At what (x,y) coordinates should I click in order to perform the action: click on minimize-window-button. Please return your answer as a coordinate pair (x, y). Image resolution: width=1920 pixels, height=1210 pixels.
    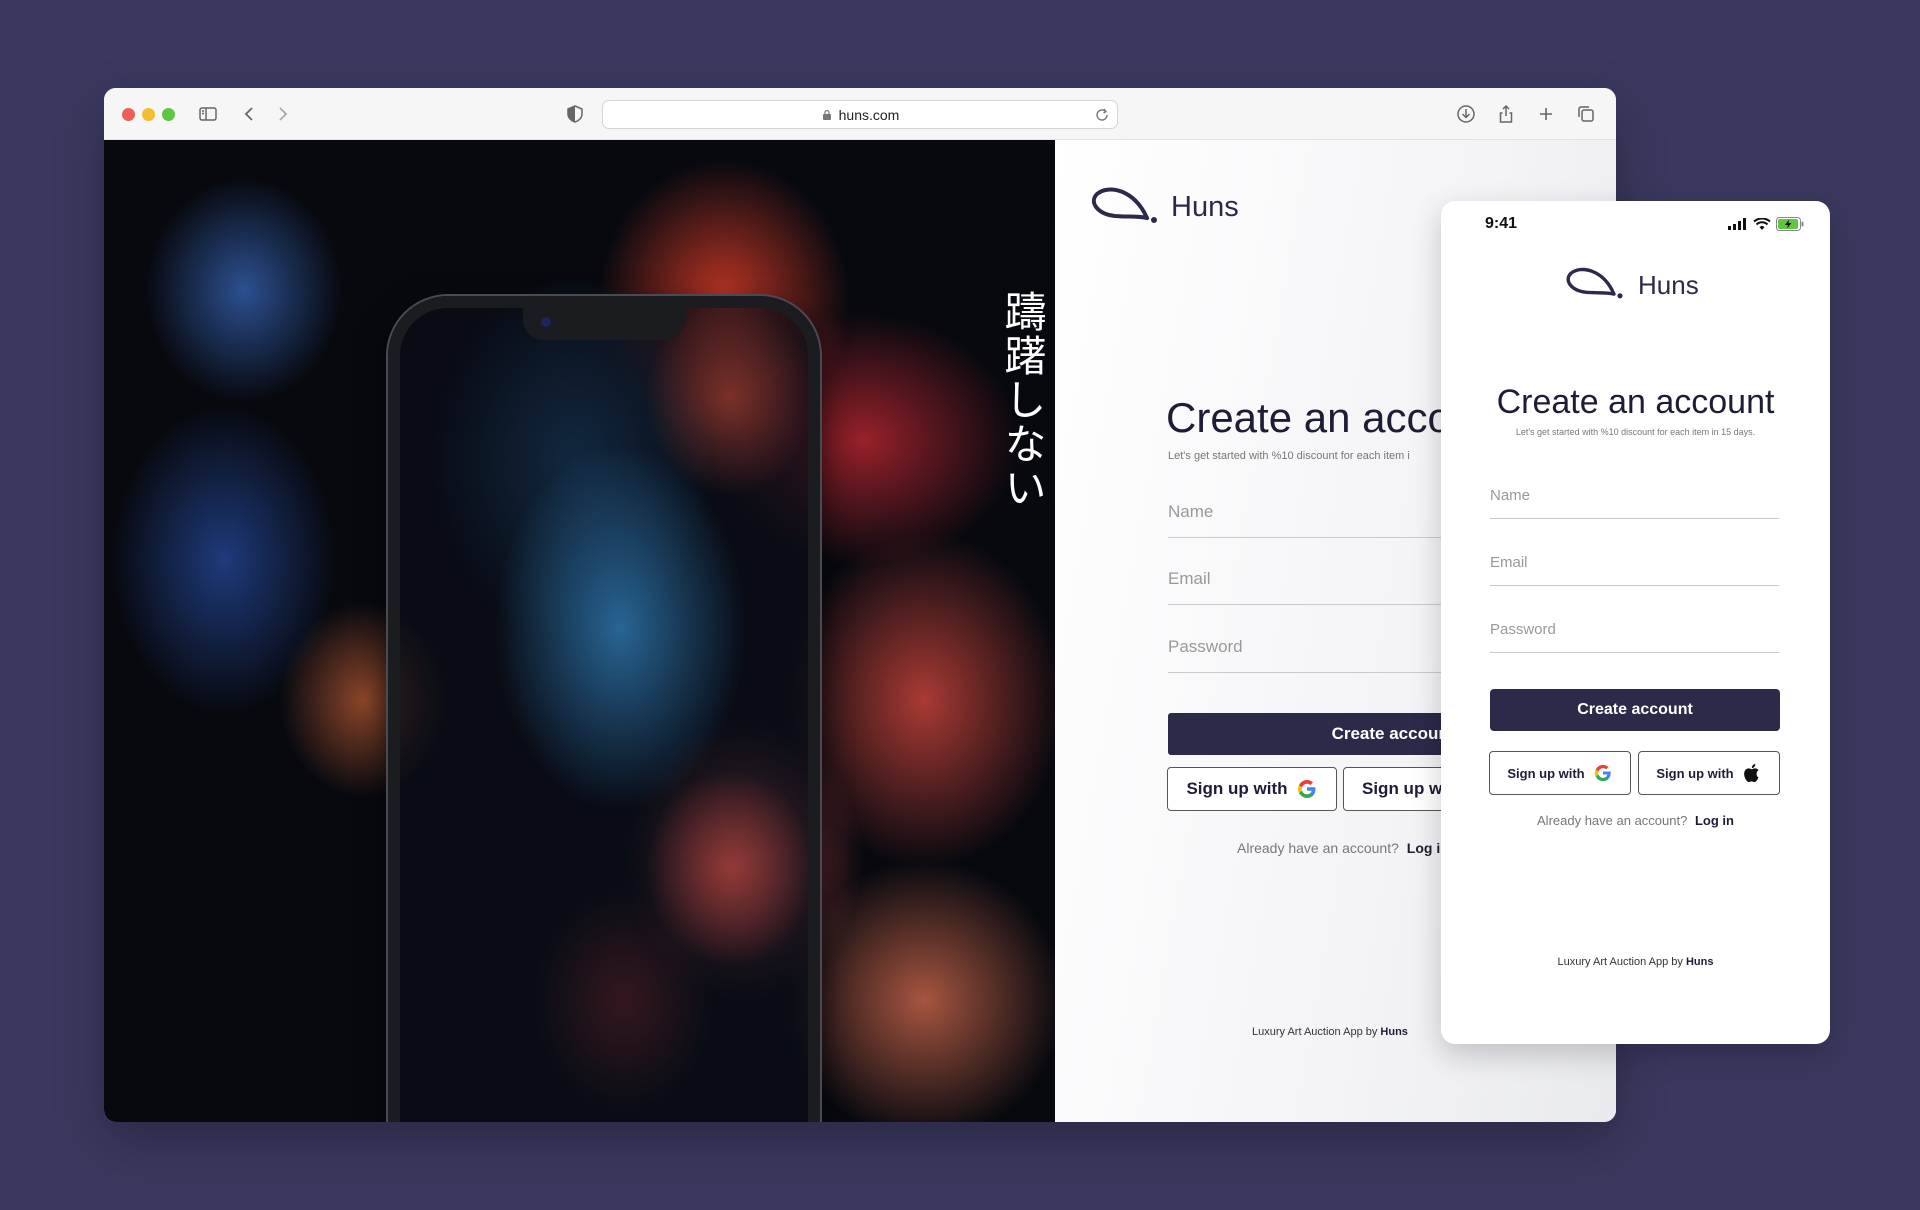
    Looking at the image, I should click on (148, 114).